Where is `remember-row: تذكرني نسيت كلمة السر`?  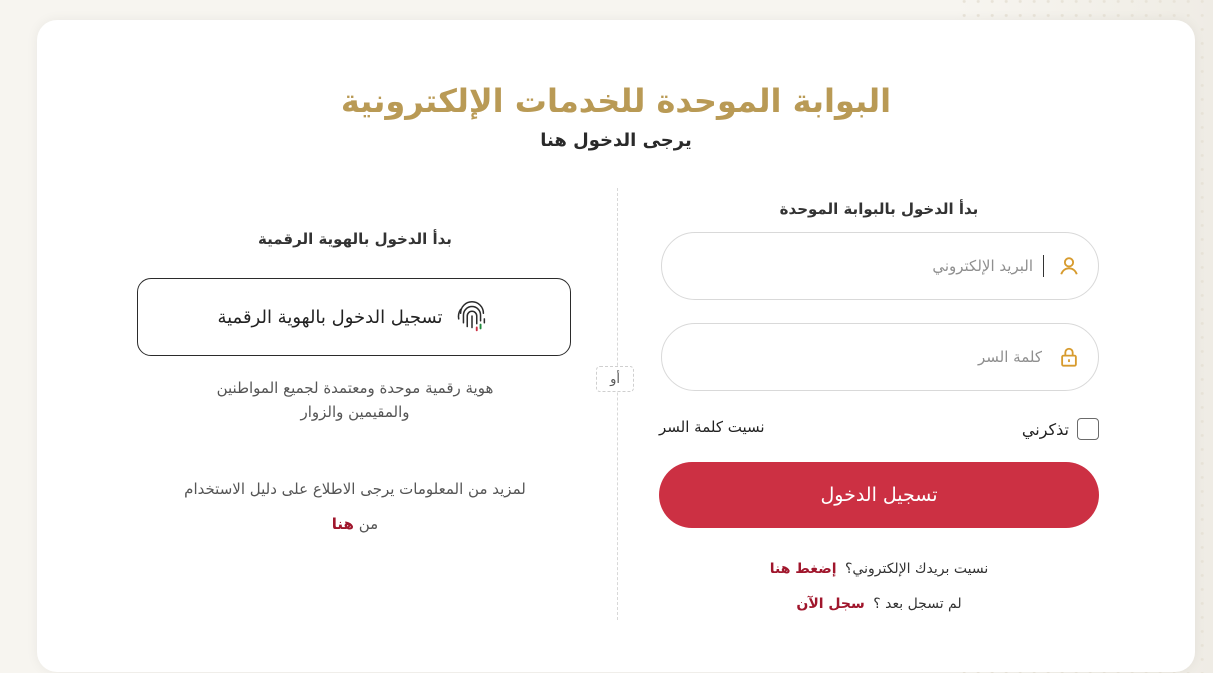 remember-row: تذكرني نسيت كلمة السر is located at coordinates (879, 431).